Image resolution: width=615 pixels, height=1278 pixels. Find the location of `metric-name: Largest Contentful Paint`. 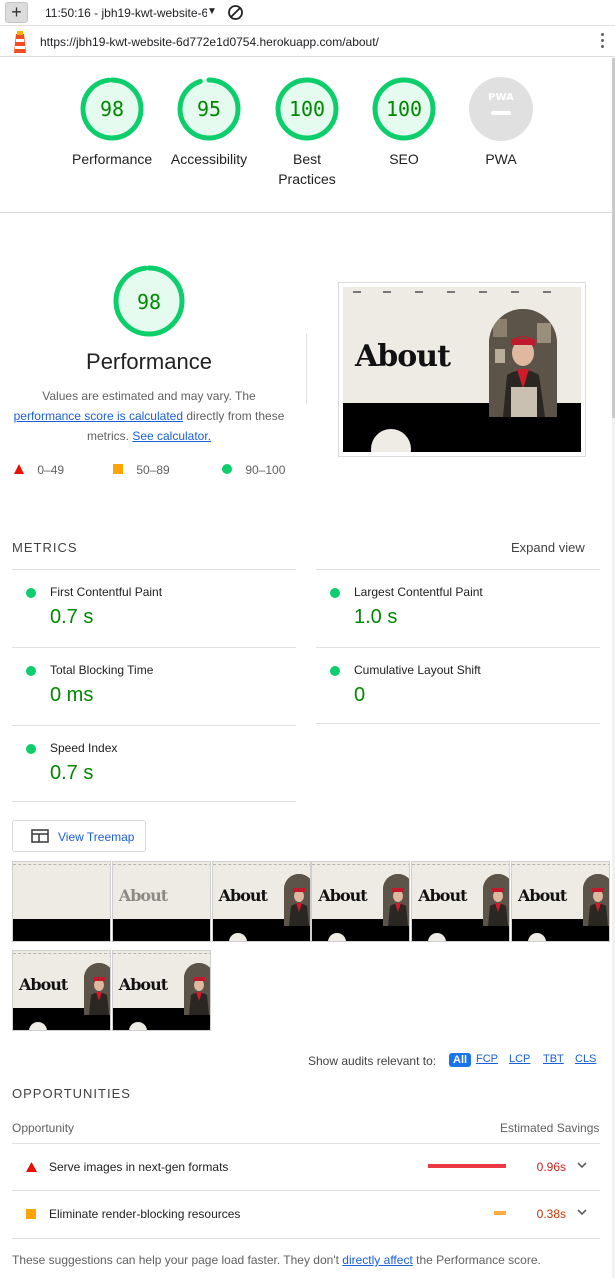

metric-name: Largest Contentful Paint is located at coordinates (418, 592).